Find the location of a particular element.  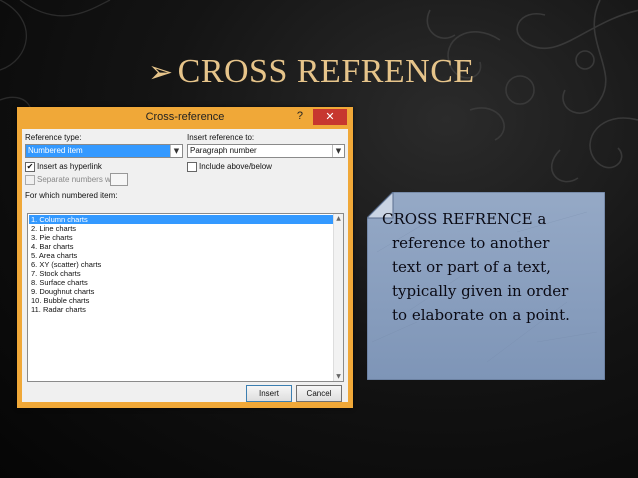

scroll-down-icon: ▼ is located at coordinates (338, 376).